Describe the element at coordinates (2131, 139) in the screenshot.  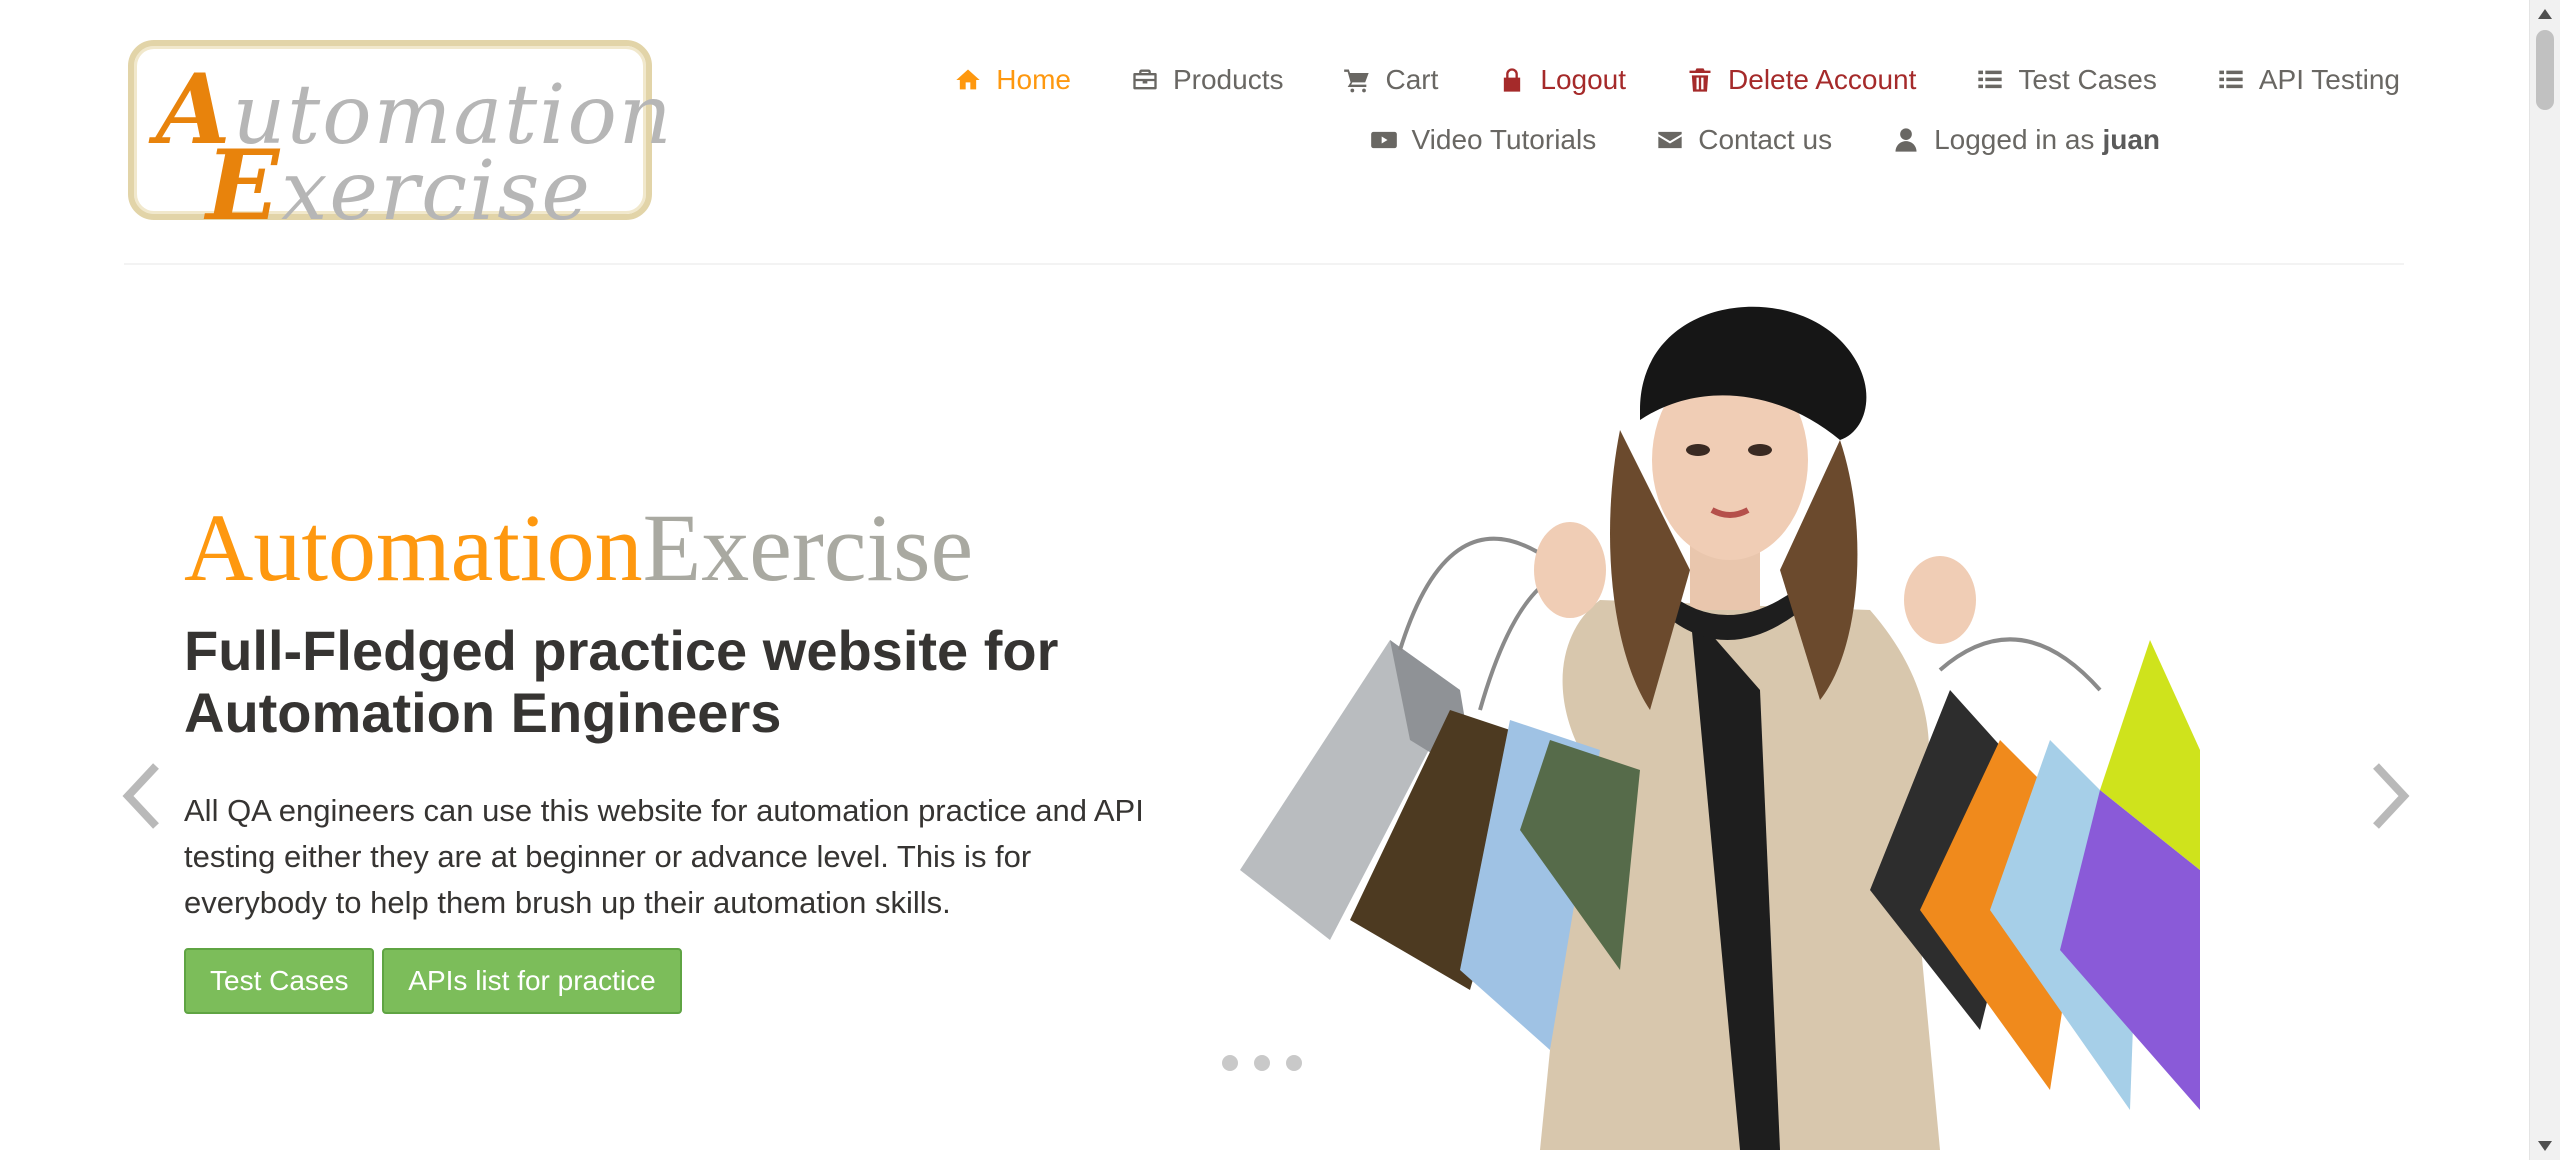
I see `logged-in-username: juan` at that location.